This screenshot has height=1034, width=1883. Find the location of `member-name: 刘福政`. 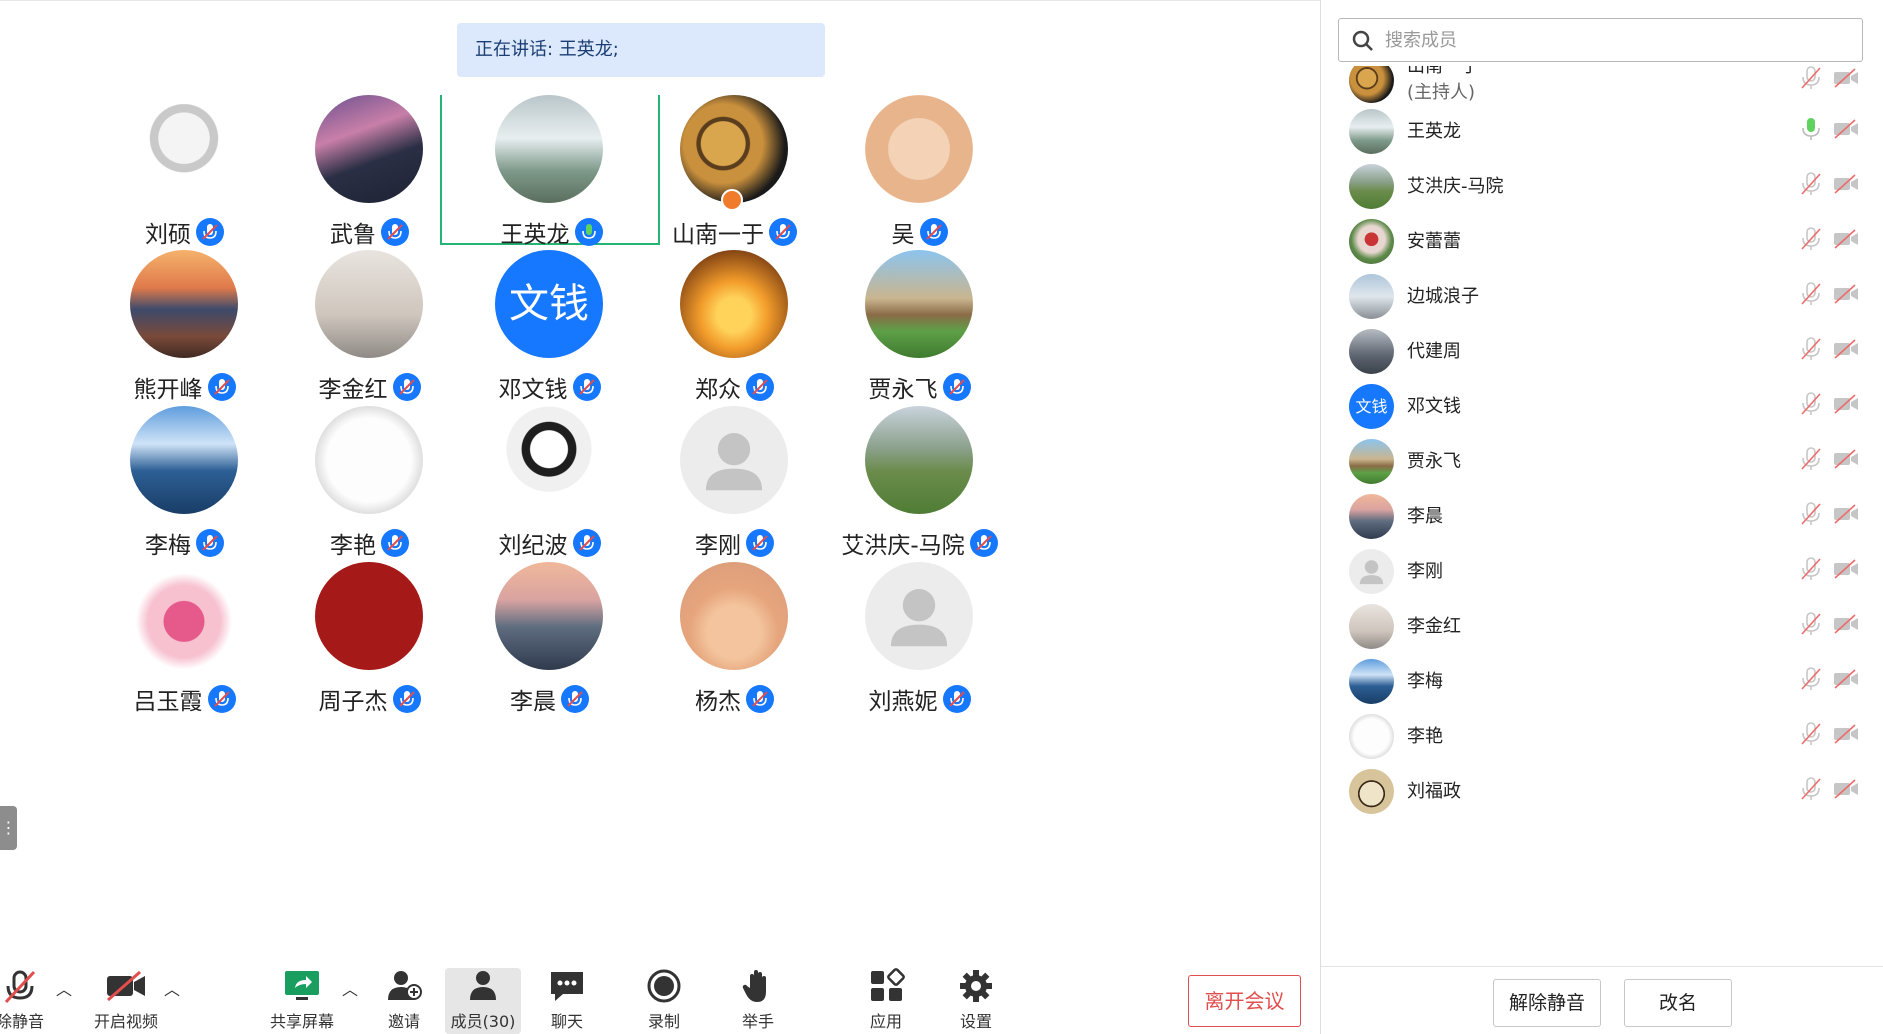

member-name: 刘福政 is located at coordinates (1434, 791).